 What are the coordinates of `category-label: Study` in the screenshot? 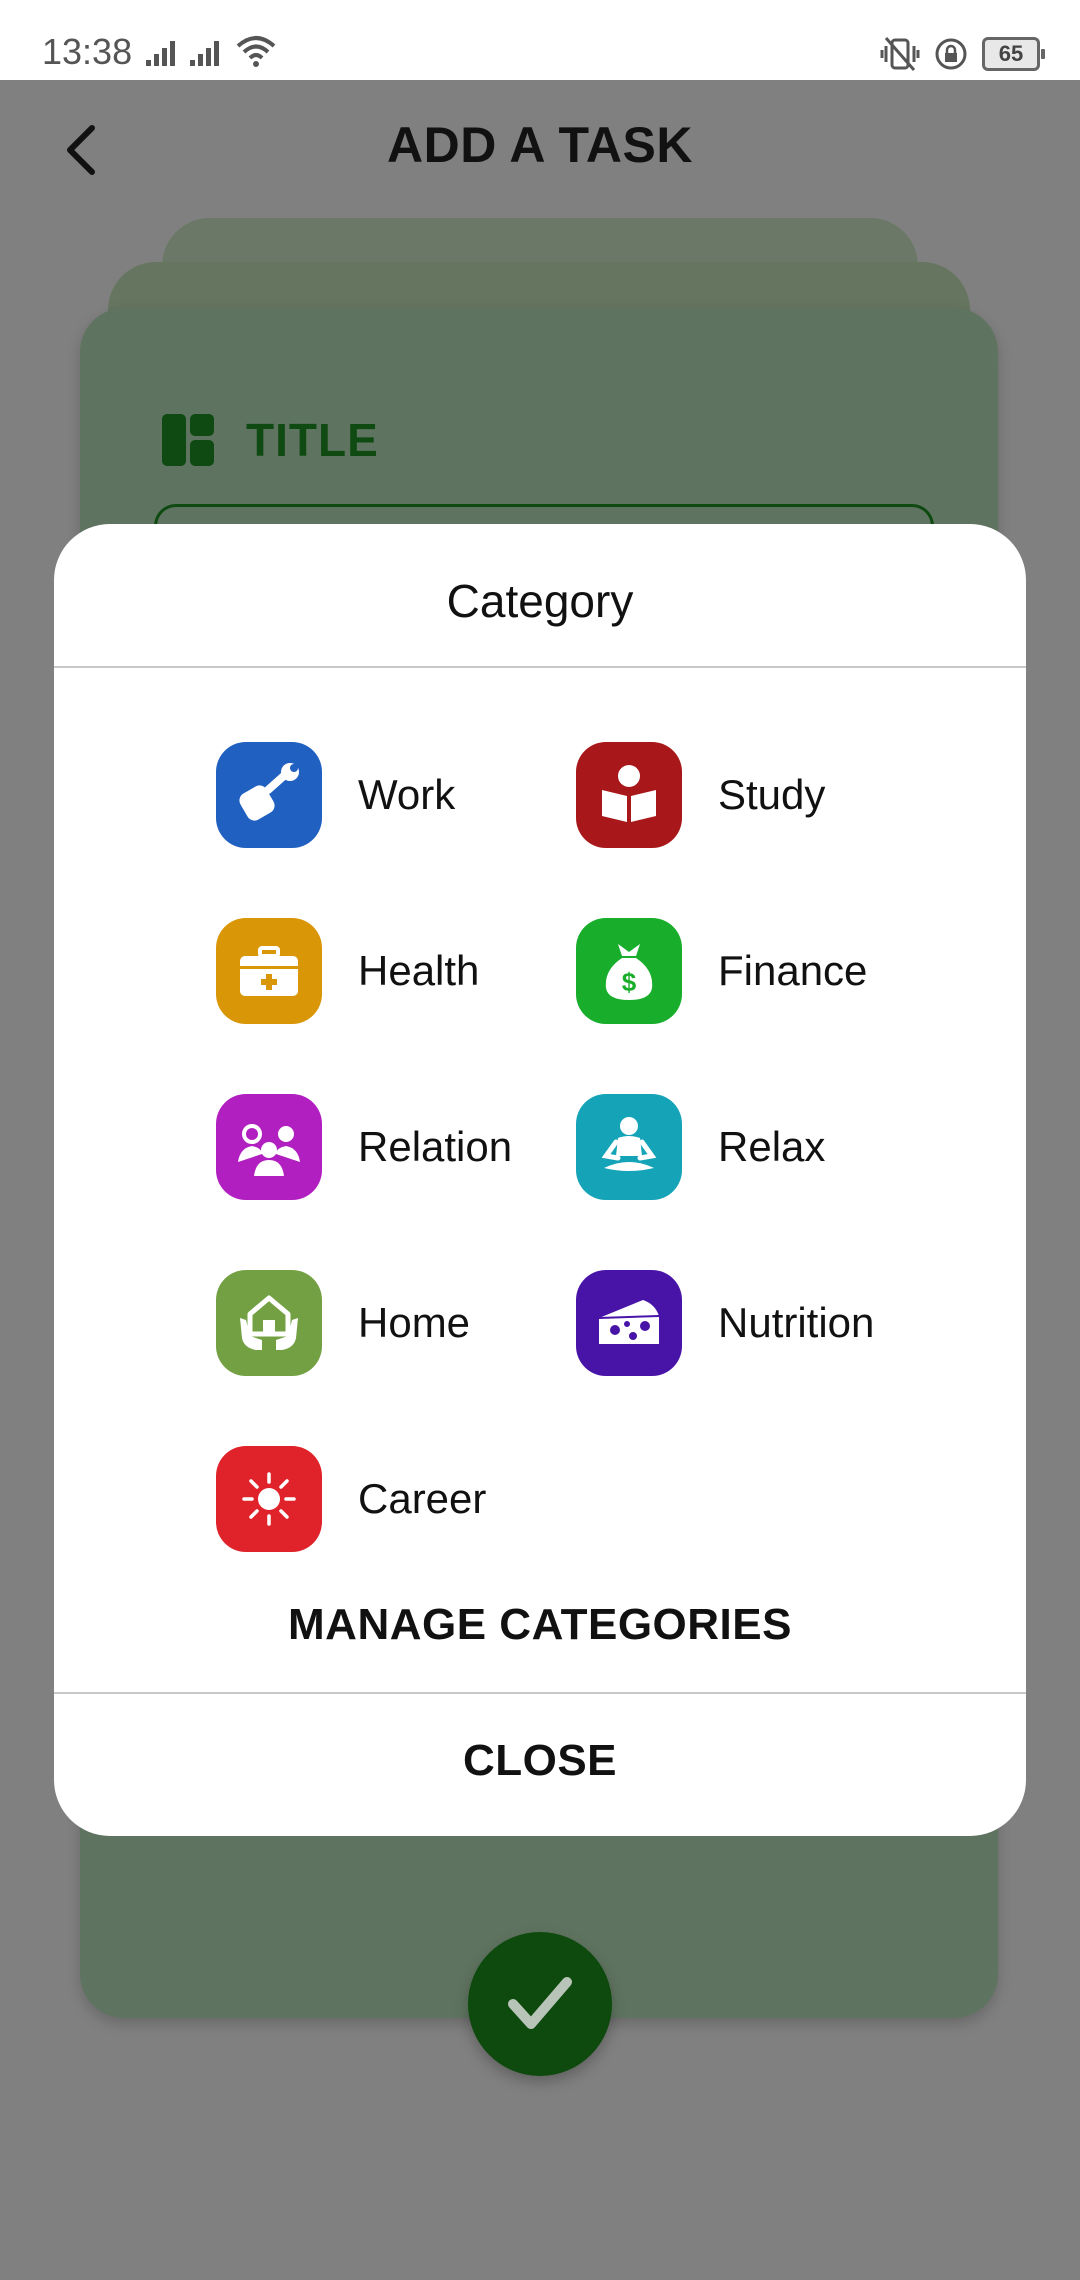 It's located at (772, 794).